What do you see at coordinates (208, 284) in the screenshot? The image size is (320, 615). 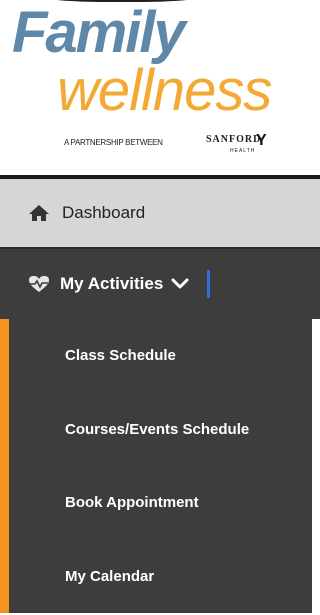 I see `focus-cursor` at bounding box center [208, 284].